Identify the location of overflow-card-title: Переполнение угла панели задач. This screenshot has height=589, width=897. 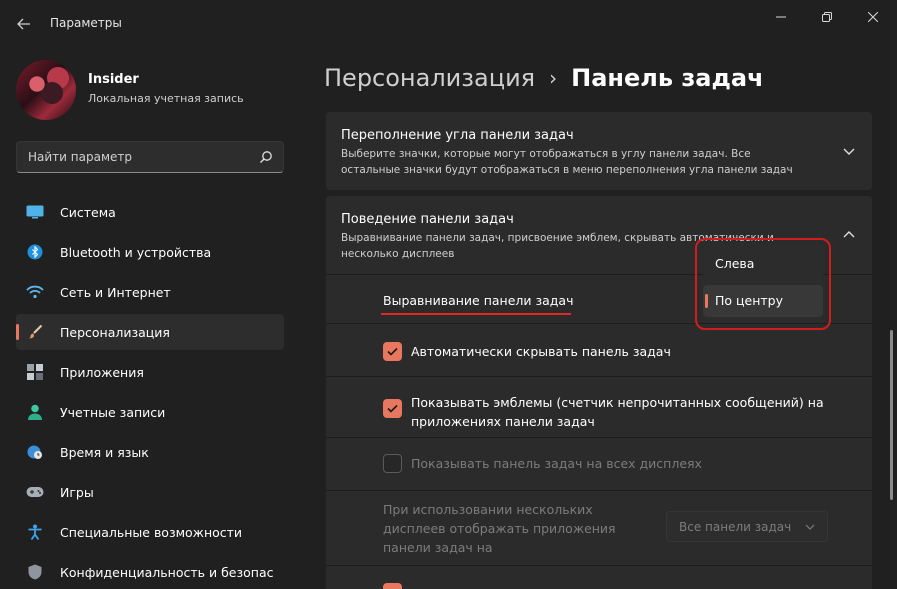
(457, 135).